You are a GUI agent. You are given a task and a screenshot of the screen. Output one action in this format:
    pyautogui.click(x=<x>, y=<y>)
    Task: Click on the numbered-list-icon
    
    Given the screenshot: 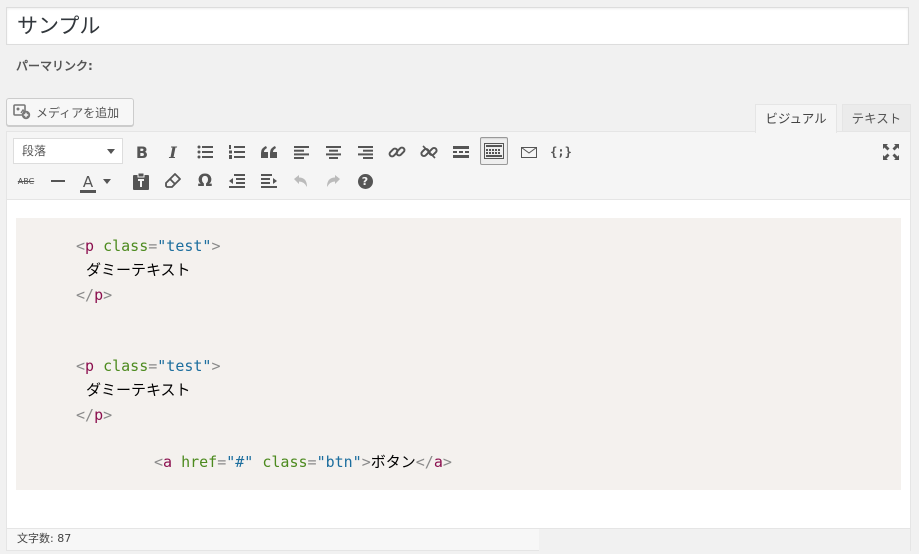 What is the action you would take?
    pyautogui.click(x=237, y=152)
    